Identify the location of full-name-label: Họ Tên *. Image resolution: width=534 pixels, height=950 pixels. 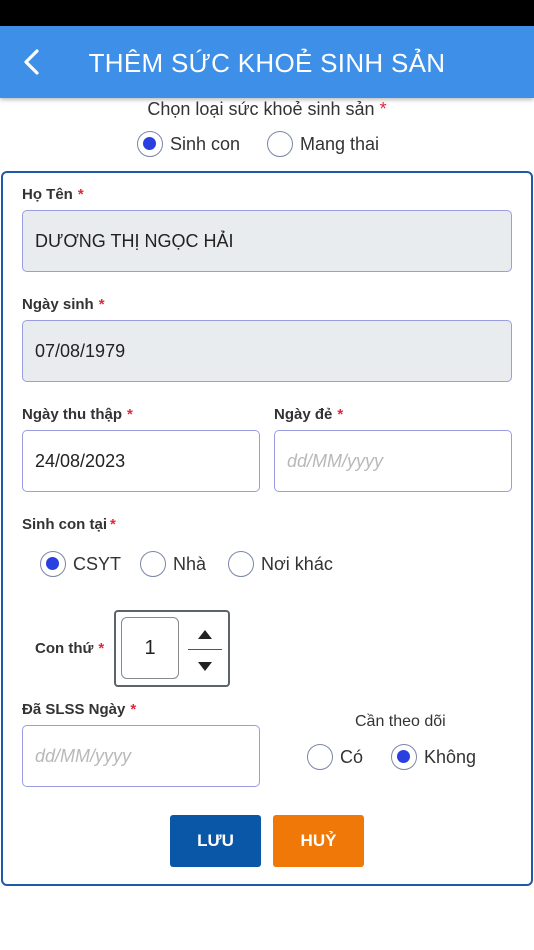
(53, 194).